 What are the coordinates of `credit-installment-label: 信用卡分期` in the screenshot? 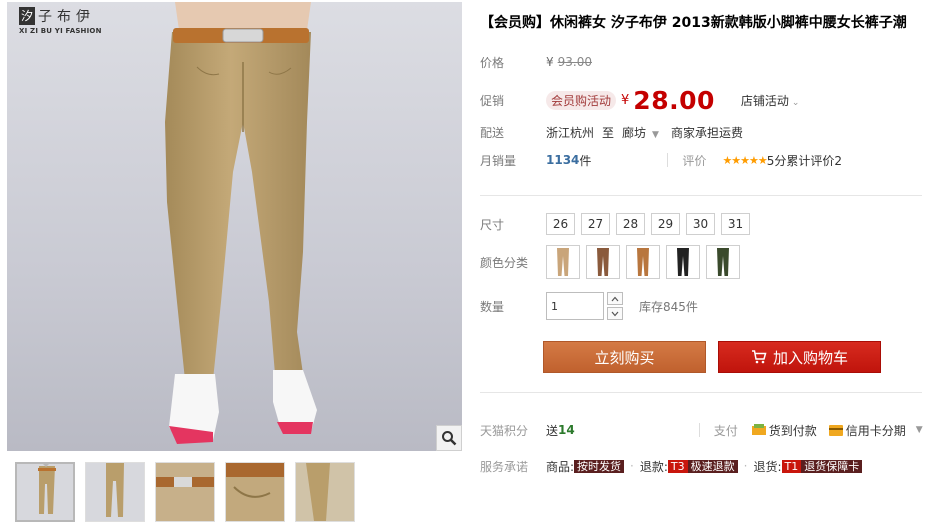 It's located at (875, 430).